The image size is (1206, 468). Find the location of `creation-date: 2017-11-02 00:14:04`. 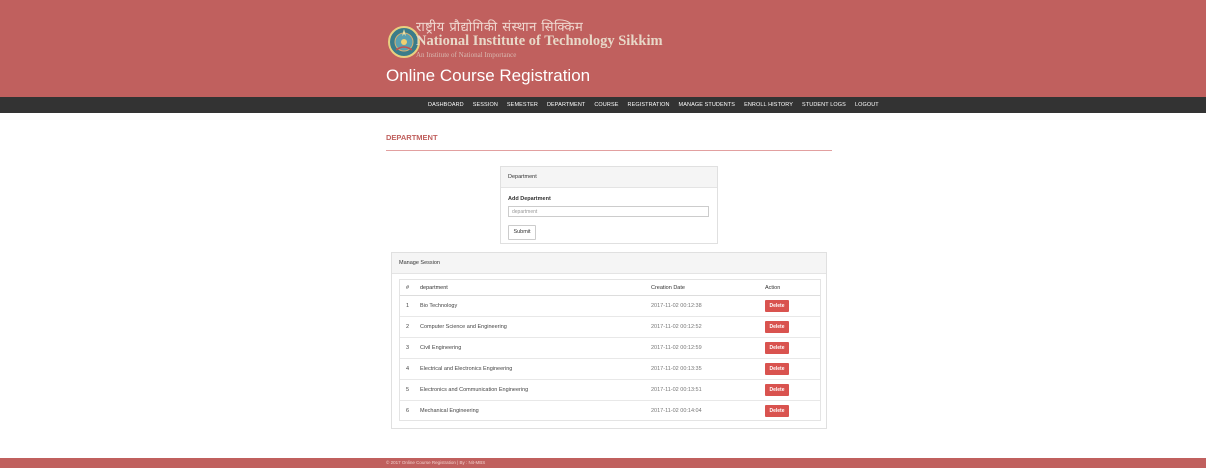

creation-date: 2017-11-02 00:14:04 is located at coordinates (708, 410).